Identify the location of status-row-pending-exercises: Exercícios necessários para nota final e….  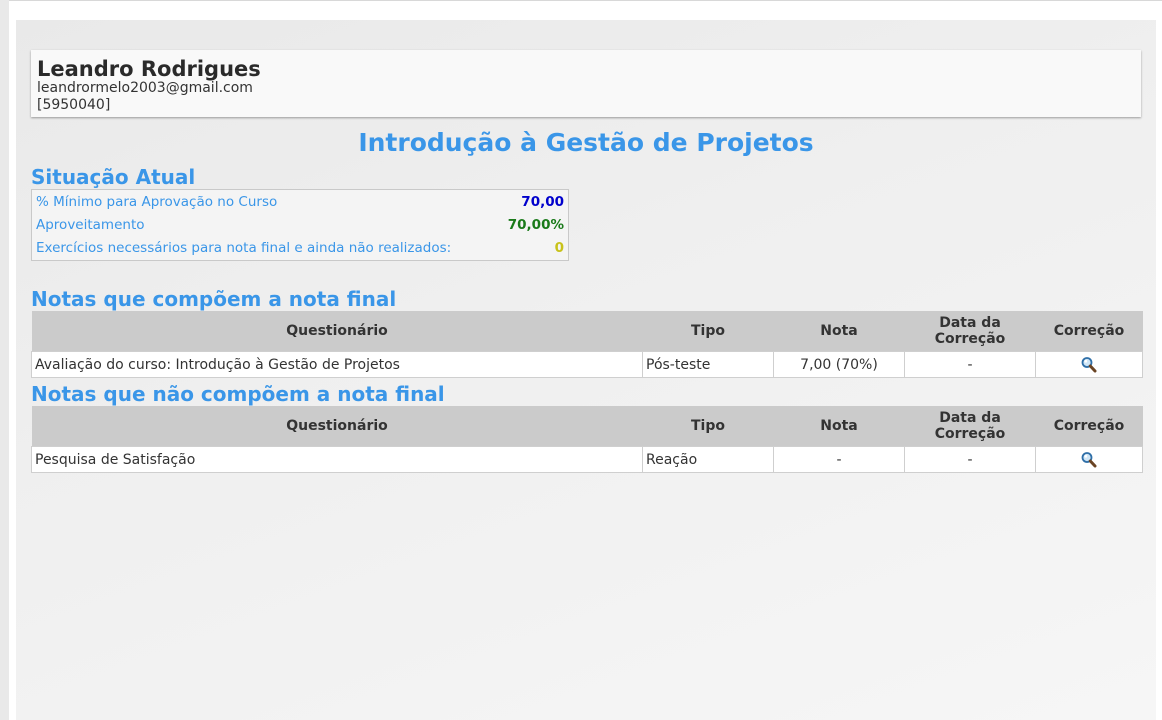
(300, 248).